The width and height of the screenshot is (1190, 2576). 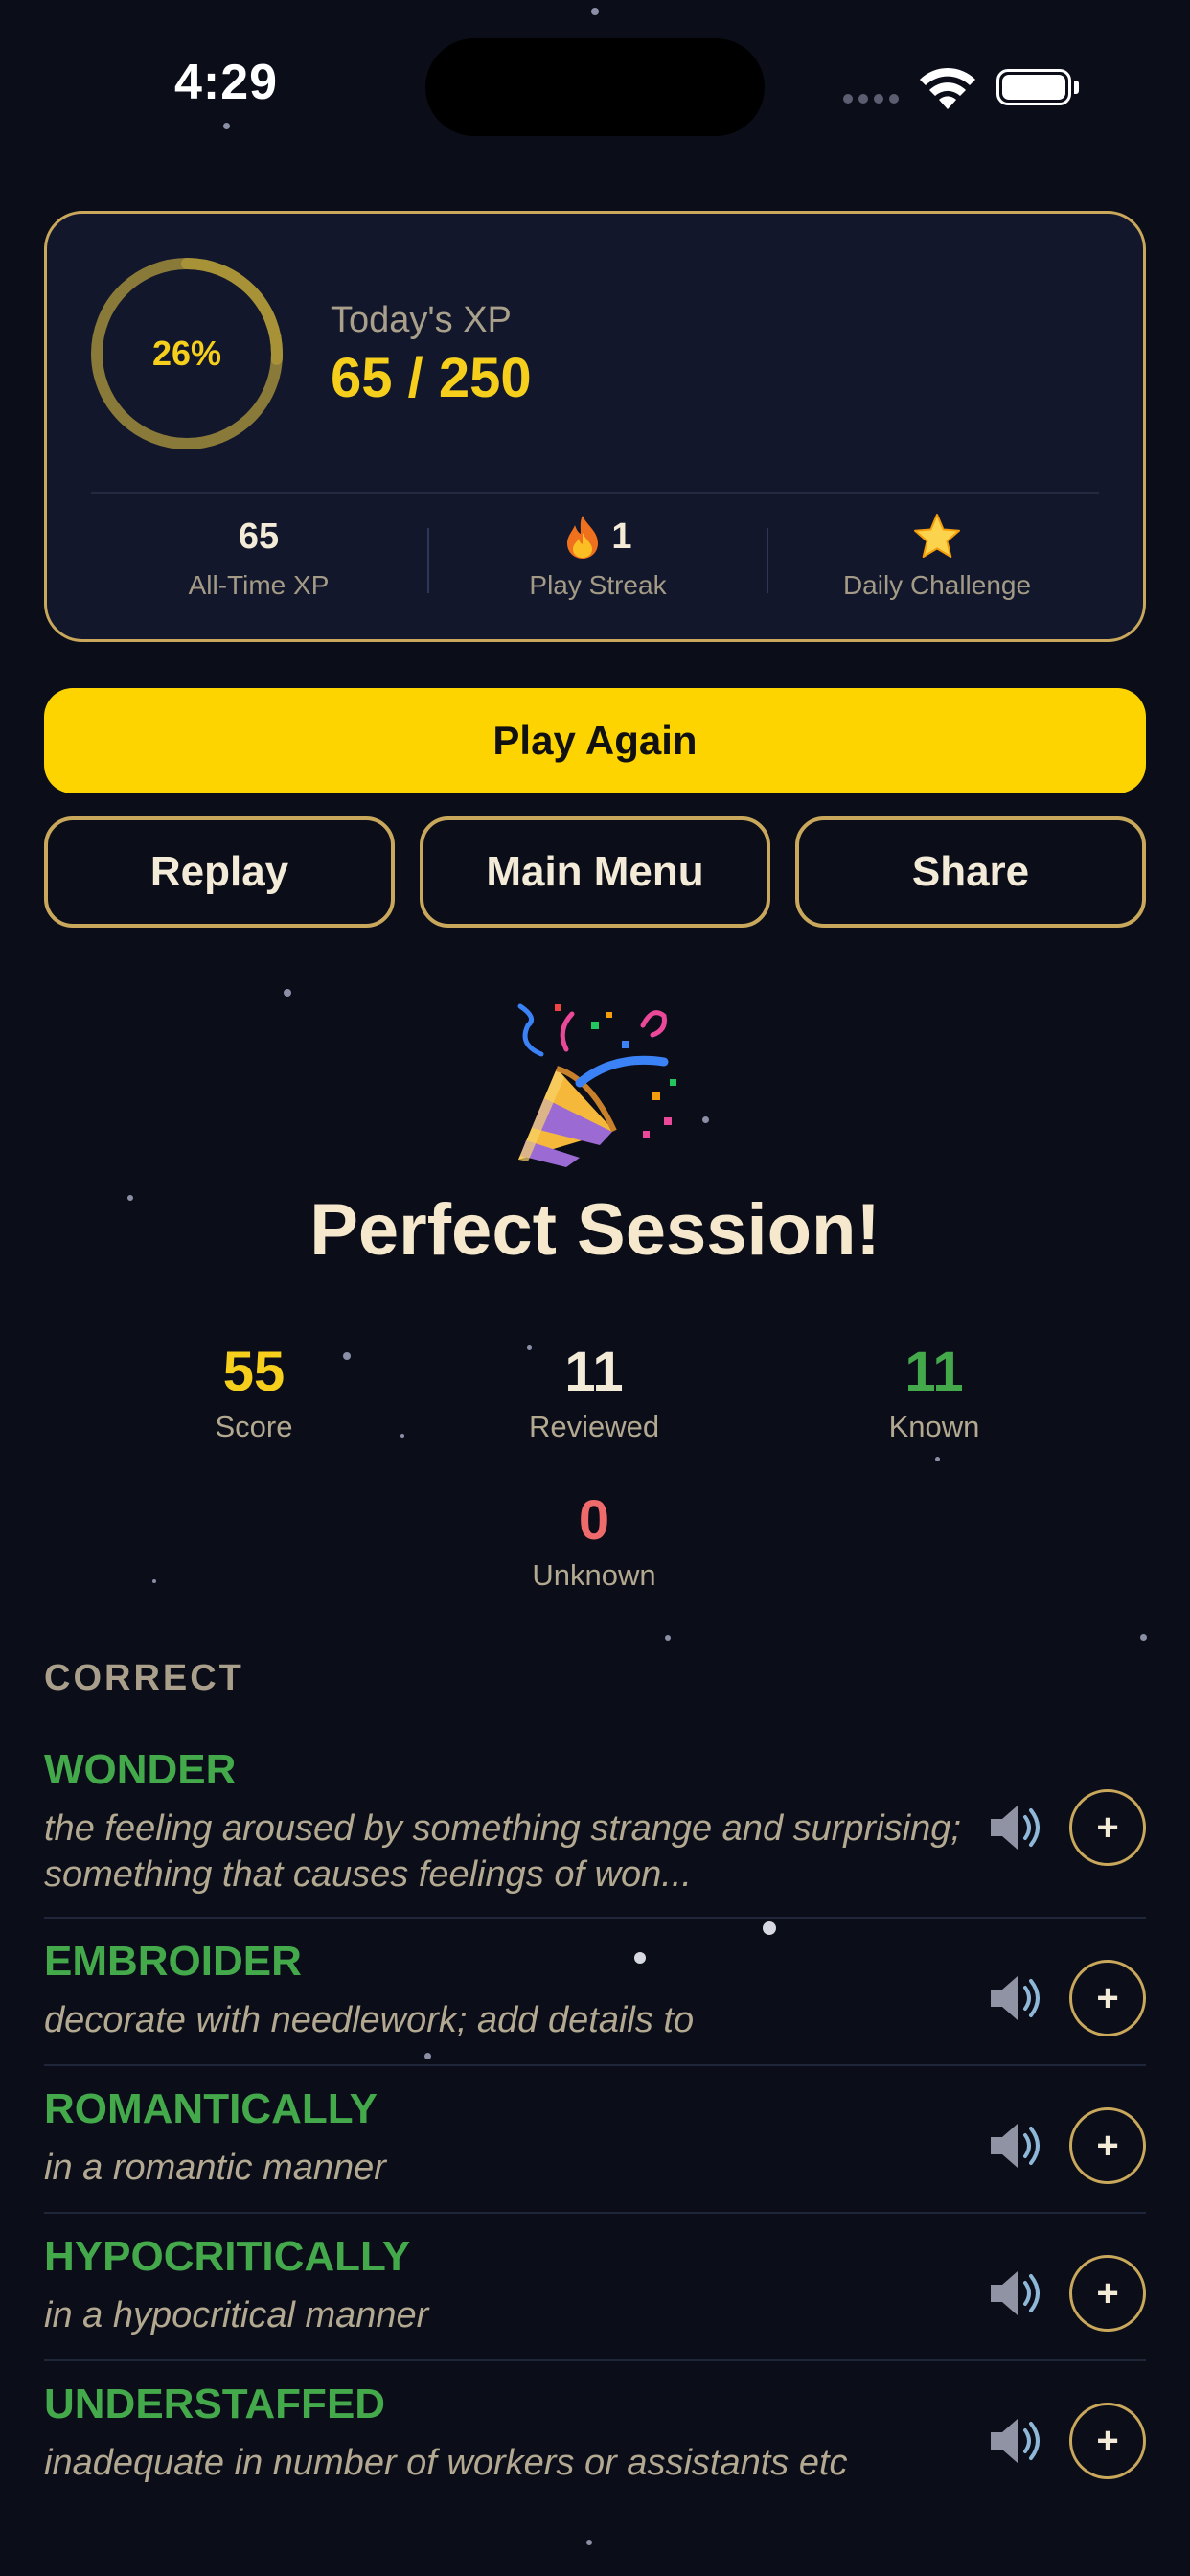 I want to click on word-title: HYPOCRITICALLY, so click(x=228, y=2256).